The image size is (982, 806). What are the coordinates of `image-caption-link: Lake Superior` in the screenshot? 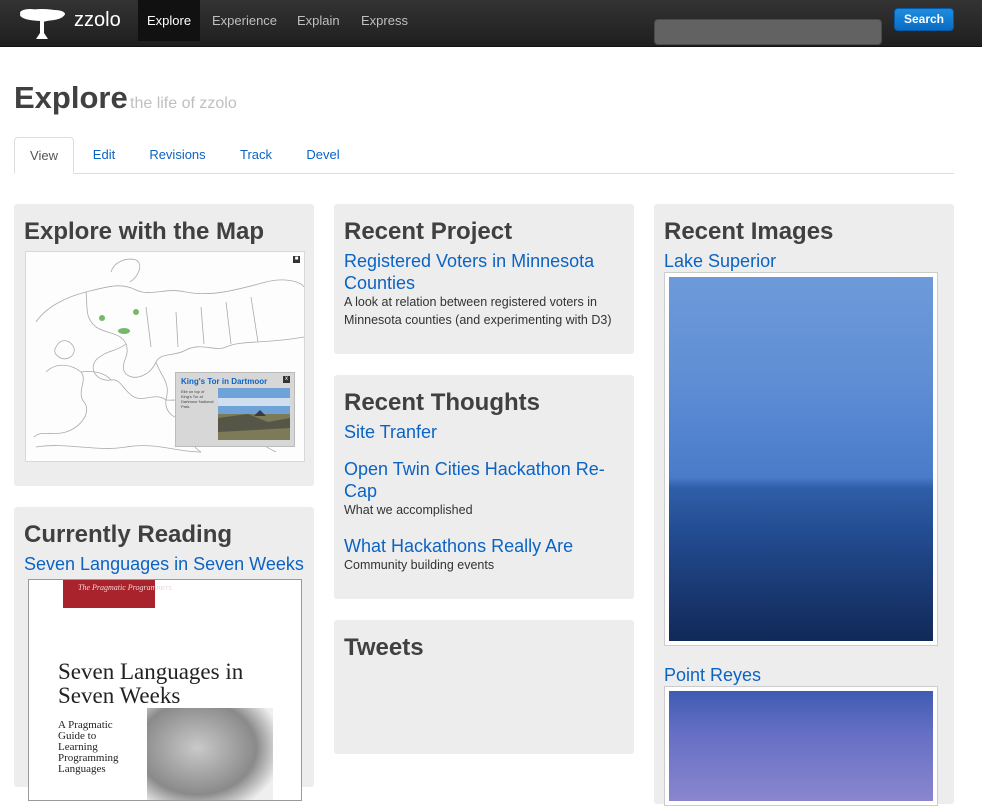 It's located at (720, 261).